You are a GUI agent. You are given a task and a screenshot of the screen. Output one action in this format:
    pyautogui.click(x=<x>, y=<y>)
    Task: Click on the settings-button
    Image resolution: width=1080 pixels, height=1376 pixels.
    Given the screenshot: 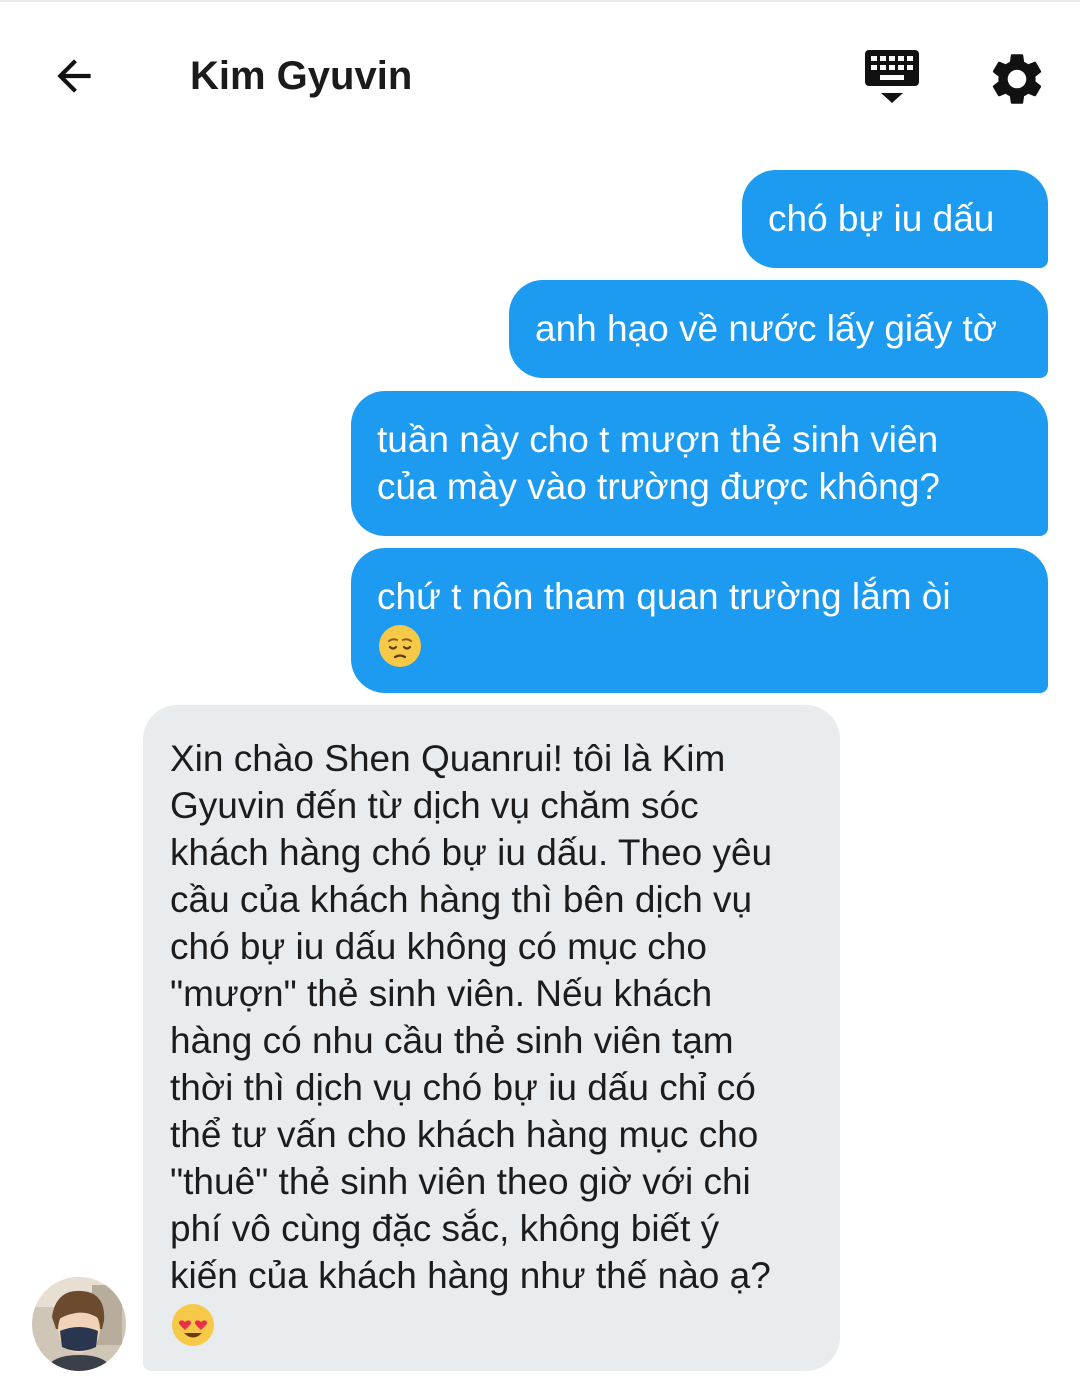 What is the action you would take?
    pyautogui.click(x=1017, y=79)
    